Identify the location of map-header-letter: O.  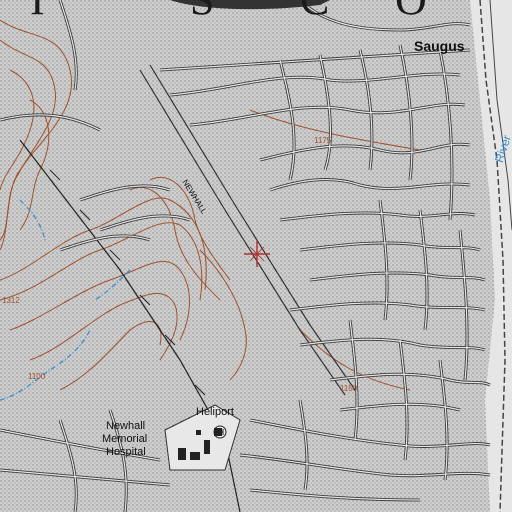
(412, 12).